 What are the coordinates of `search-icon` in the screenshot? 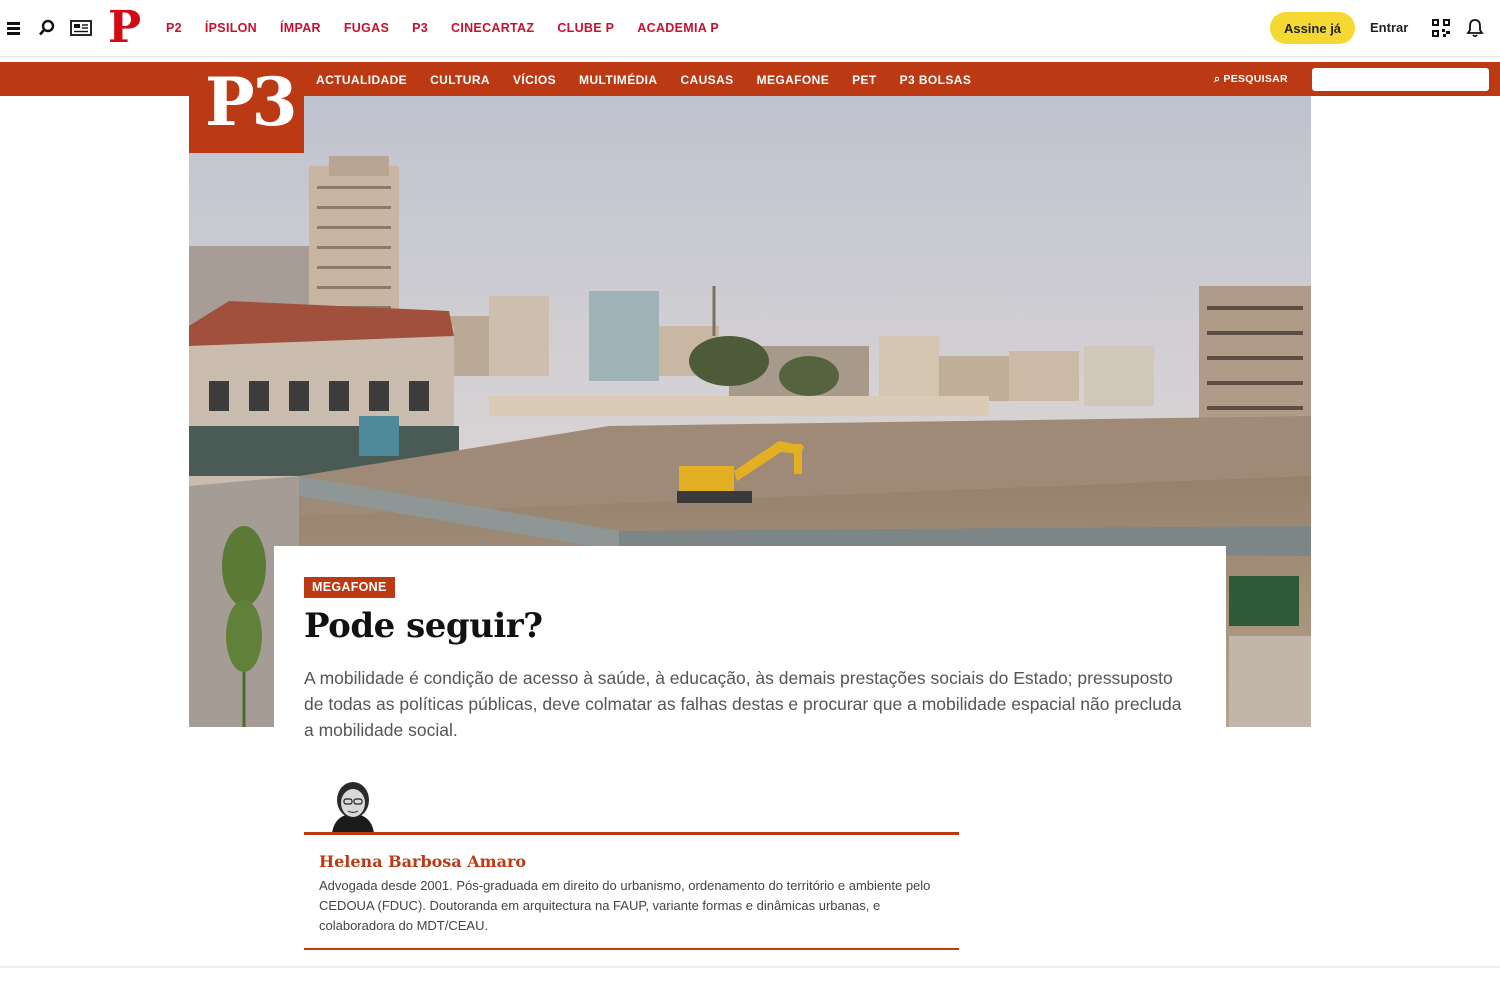 It's located at (47, 28).